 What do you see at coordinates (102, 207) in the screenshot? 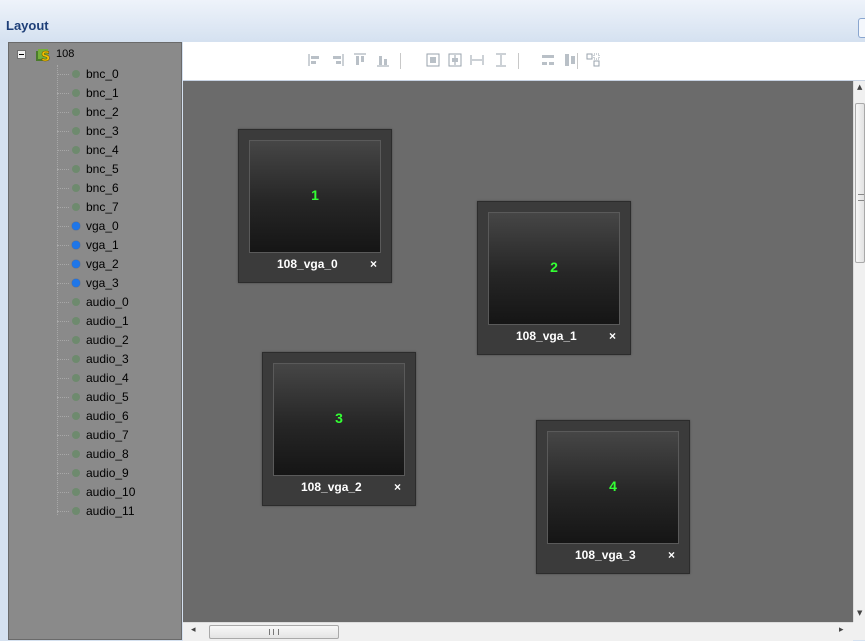
I see `tree-item-label: bnc_7` at bounding box center [102, 207].